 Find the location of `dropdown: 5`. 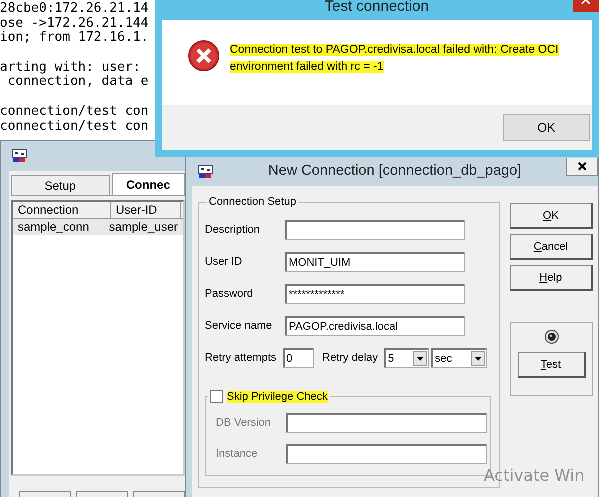

dropdown: 5 is located at coordinates (407, 358).